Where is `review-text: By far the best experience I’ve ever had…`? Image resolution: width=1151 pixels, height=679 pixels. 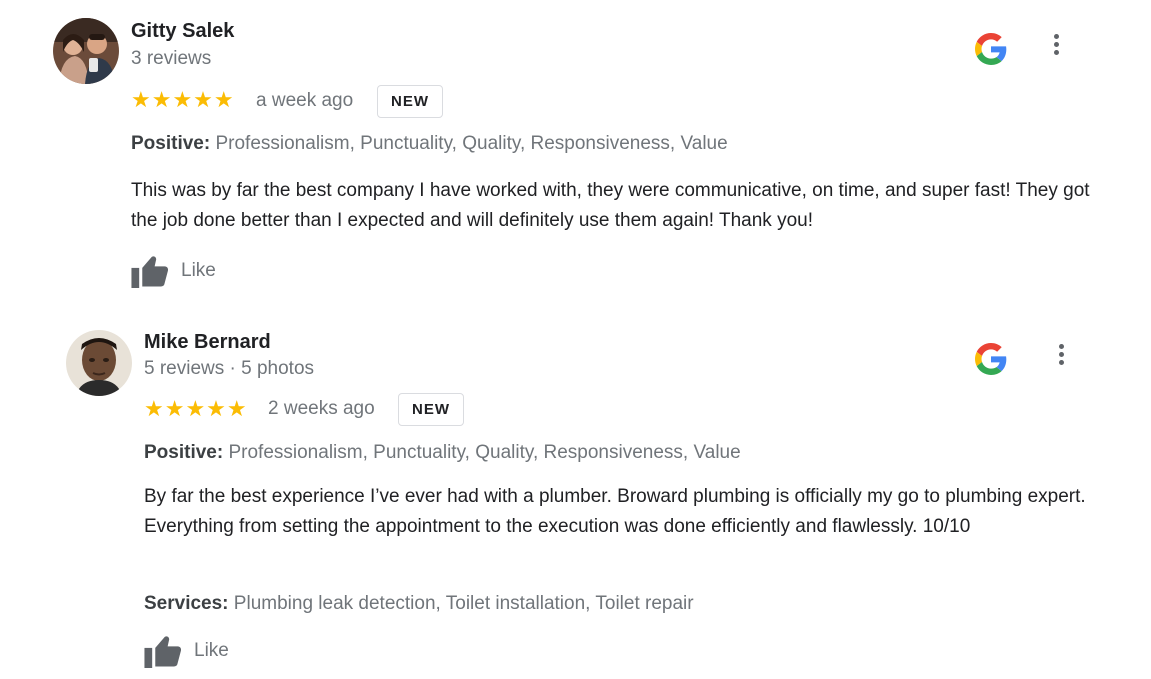
review-text: By far the best experience I’ve ever had… is located at coordinates (615, 511).